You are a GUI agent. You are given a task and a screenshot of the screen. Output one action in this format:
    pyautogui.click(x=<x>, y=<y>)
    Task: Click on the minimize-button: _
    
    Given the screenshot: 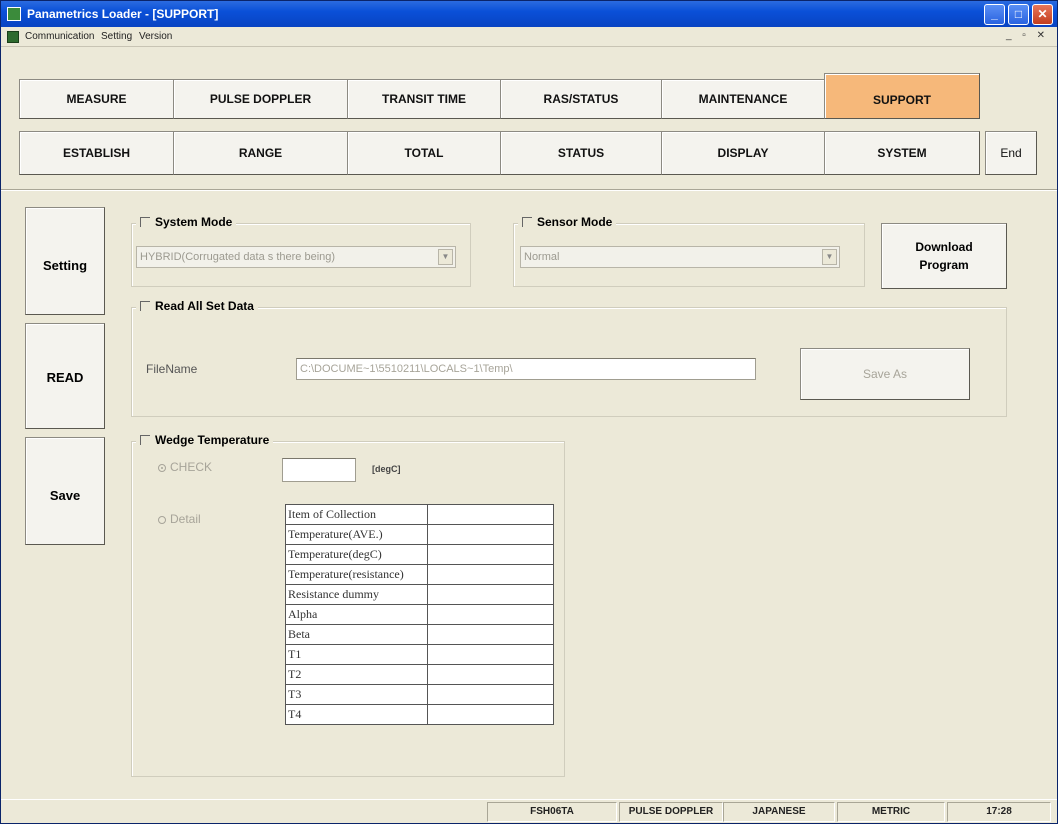 What is the action you would take?
    pyautogui.click(x=994, y=14)
    